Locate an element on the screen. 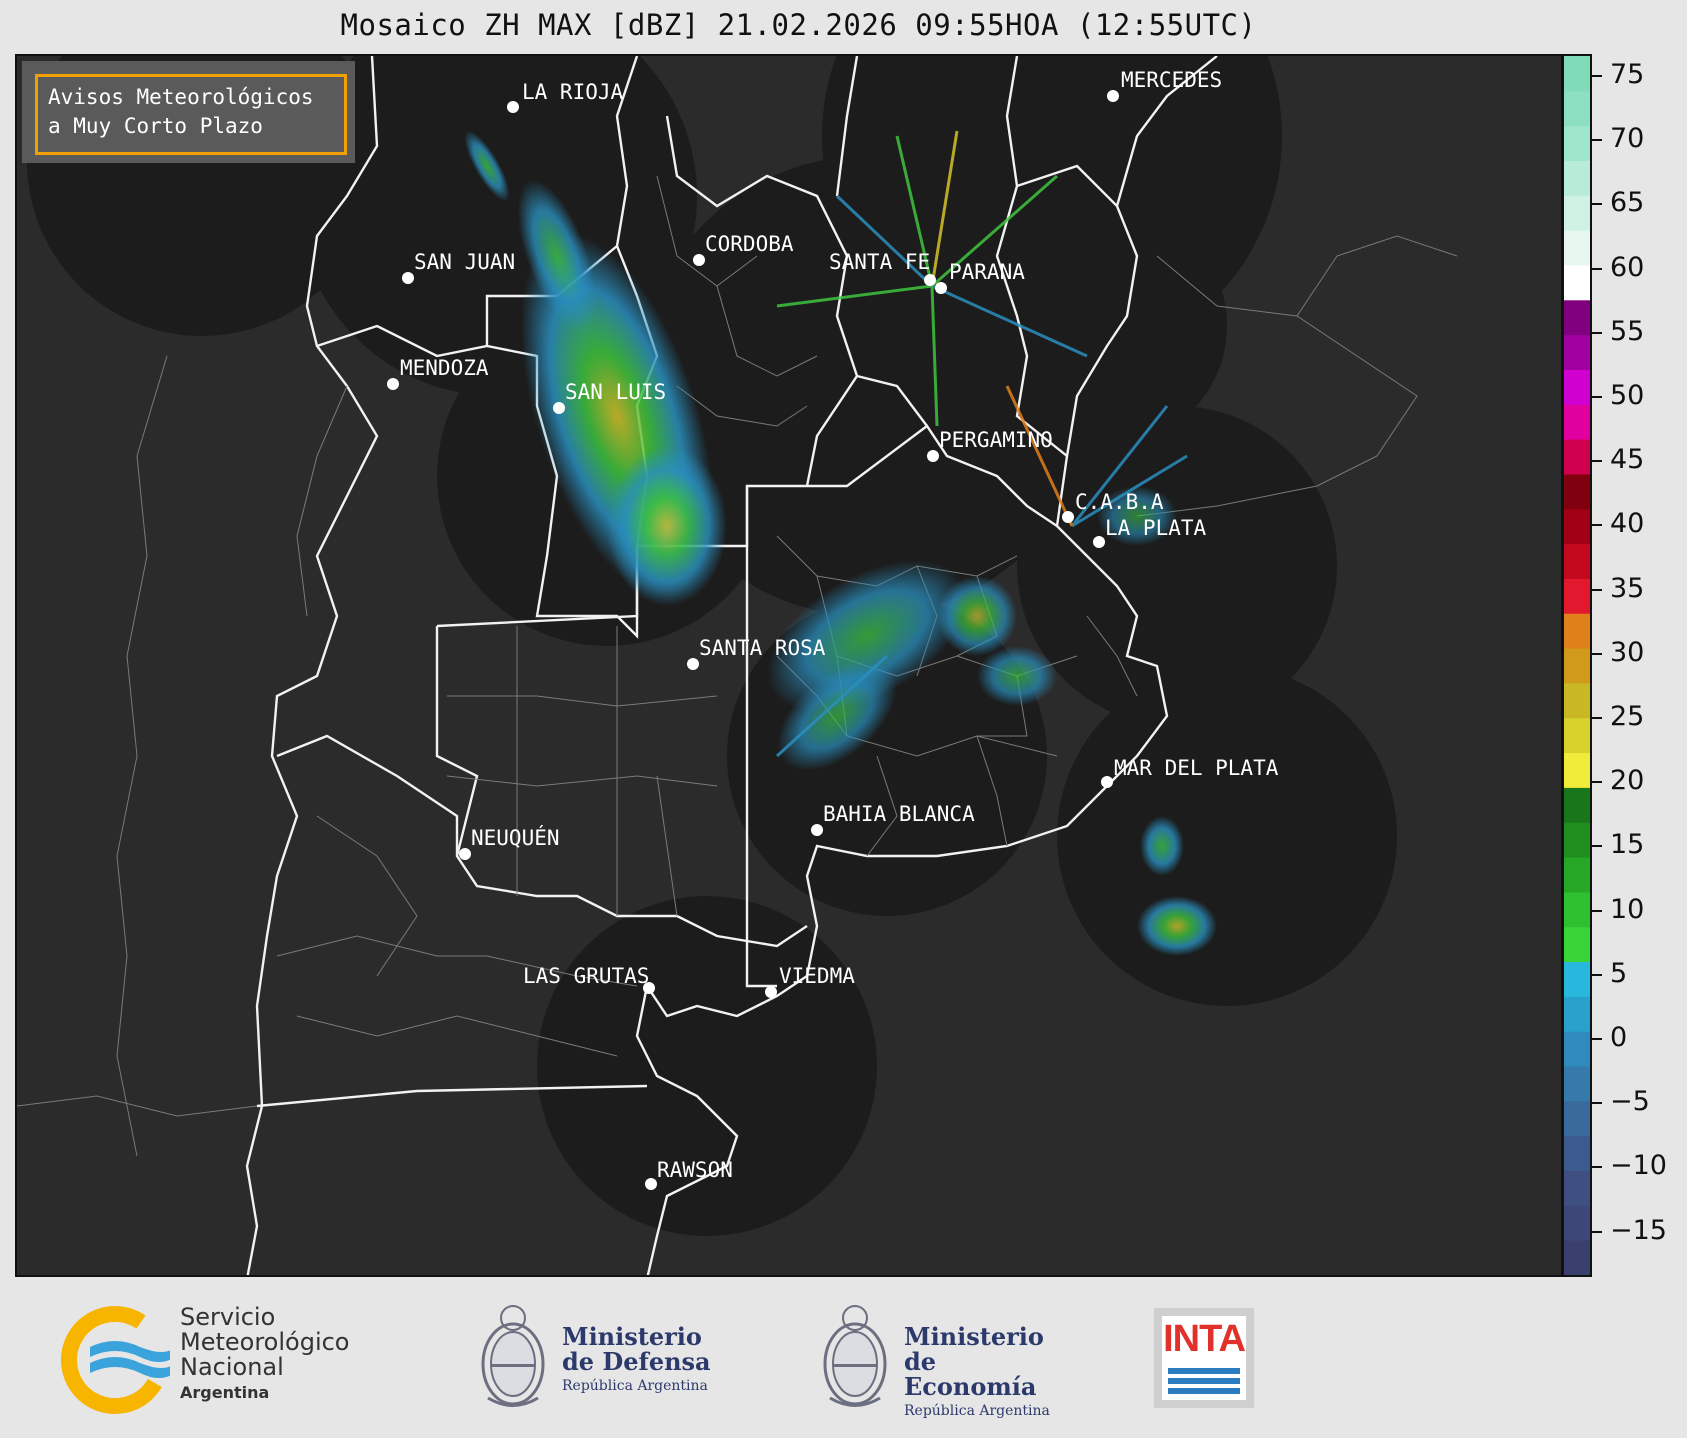  defensa-line2: de Defensa is located at coordinates (636, 1361).